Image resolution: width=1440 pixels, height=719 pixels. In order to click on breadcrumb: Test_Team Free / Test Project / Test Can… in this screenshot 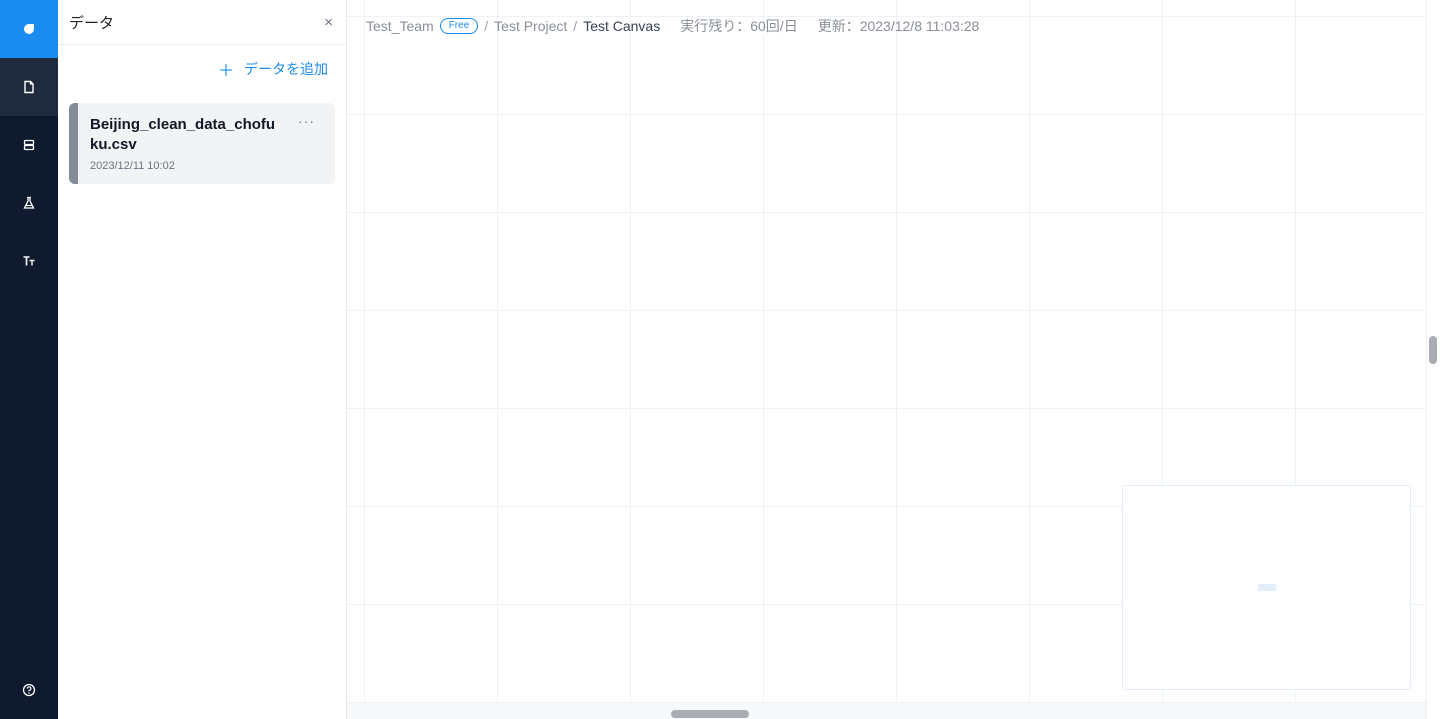, I will do `click(672, 26)`.